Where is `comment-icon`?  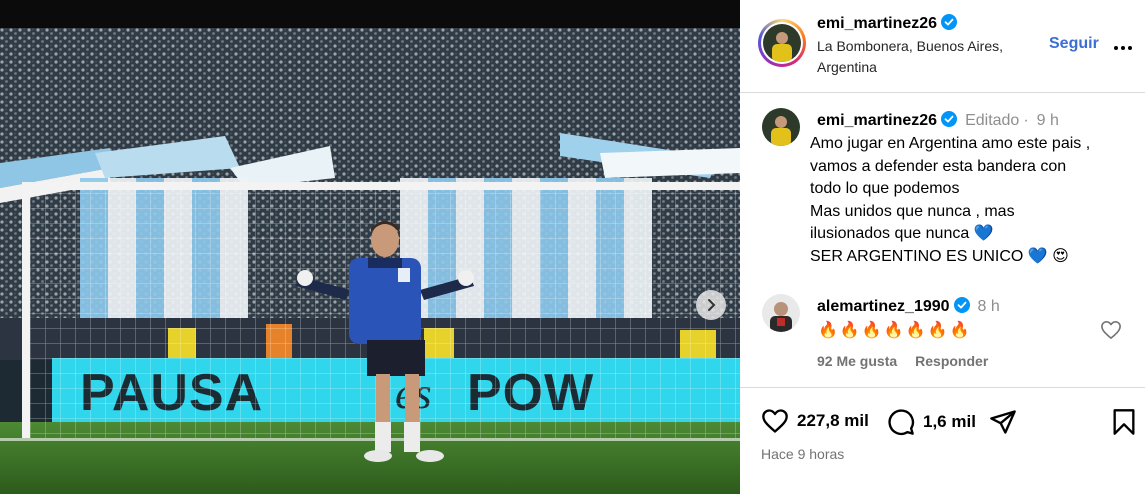 comment-icon is located at coordinates (901, 422).